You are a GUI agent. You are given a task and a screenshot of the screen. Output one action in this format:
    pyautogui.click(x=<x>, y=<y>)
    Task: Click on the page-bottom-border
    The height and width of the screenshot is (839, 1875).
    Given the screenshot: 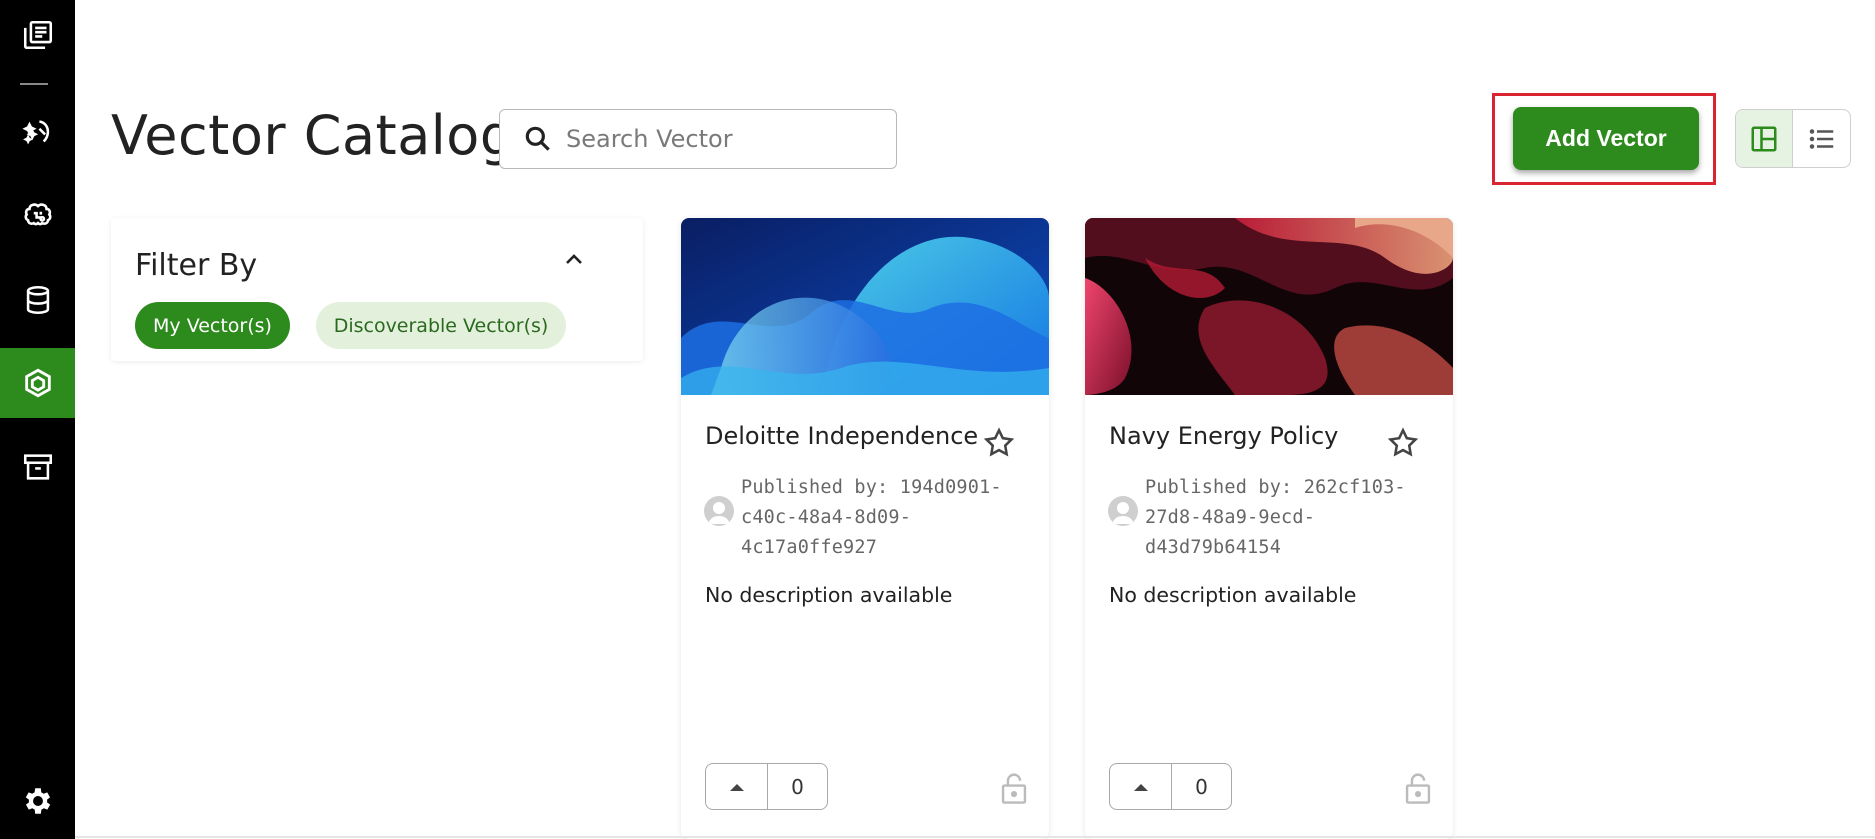 What is the action you would take?
    pyautogui.click(x=975, y=837)
    